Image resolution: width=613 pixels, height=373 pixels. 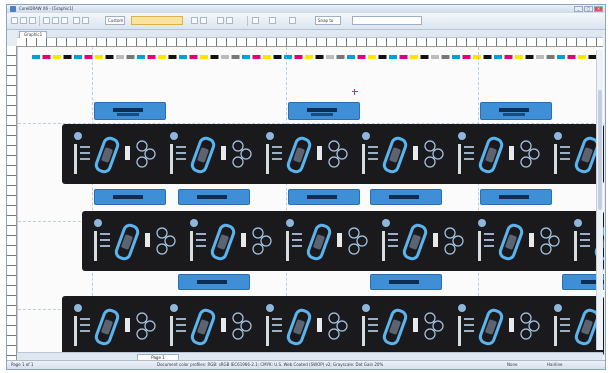 What do you see at coordinates (306, 21) in the screenshot?
I see `standard-toolbar: Custom Snap to` at bounding box center [306, 21].